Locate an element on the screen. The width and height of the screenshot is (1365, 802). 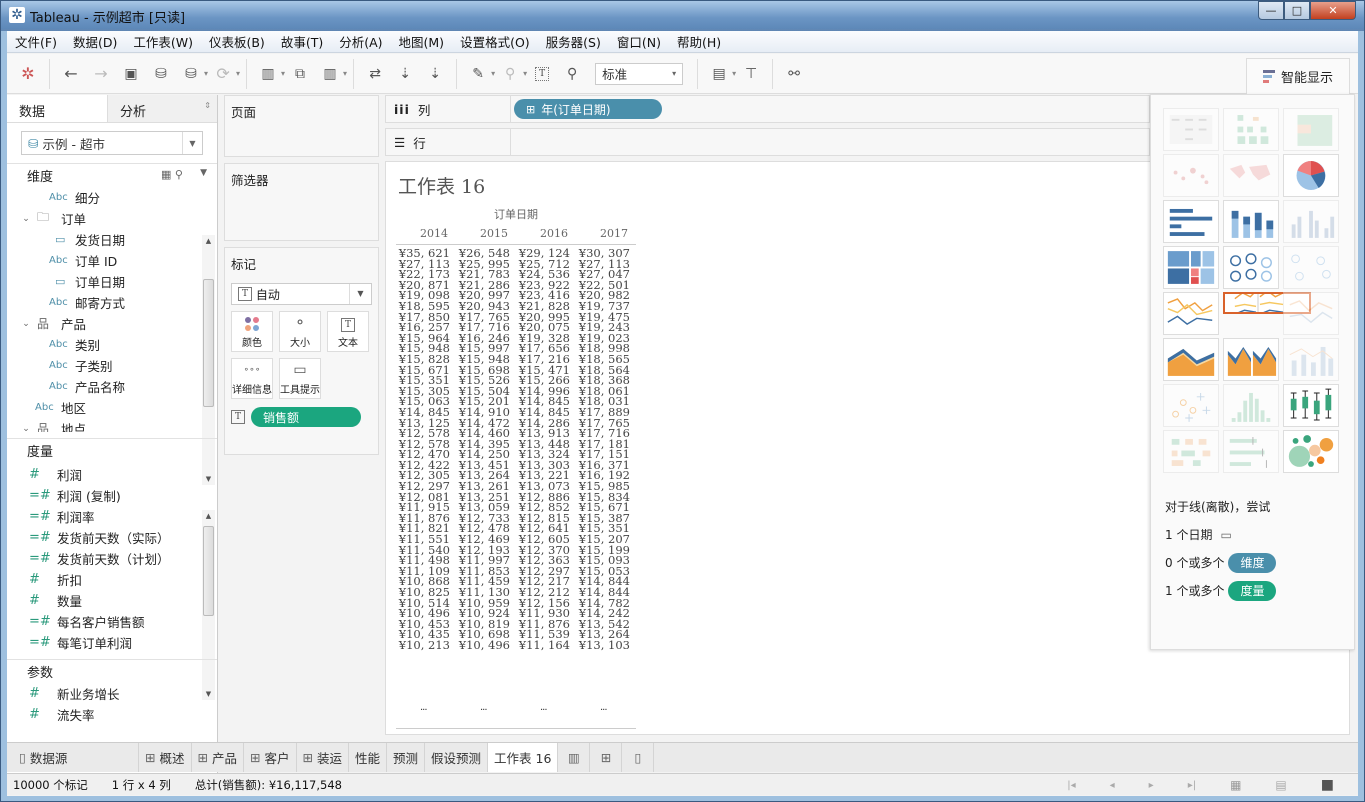
share-icon: ⚯ is located at coordinates (794, 74).